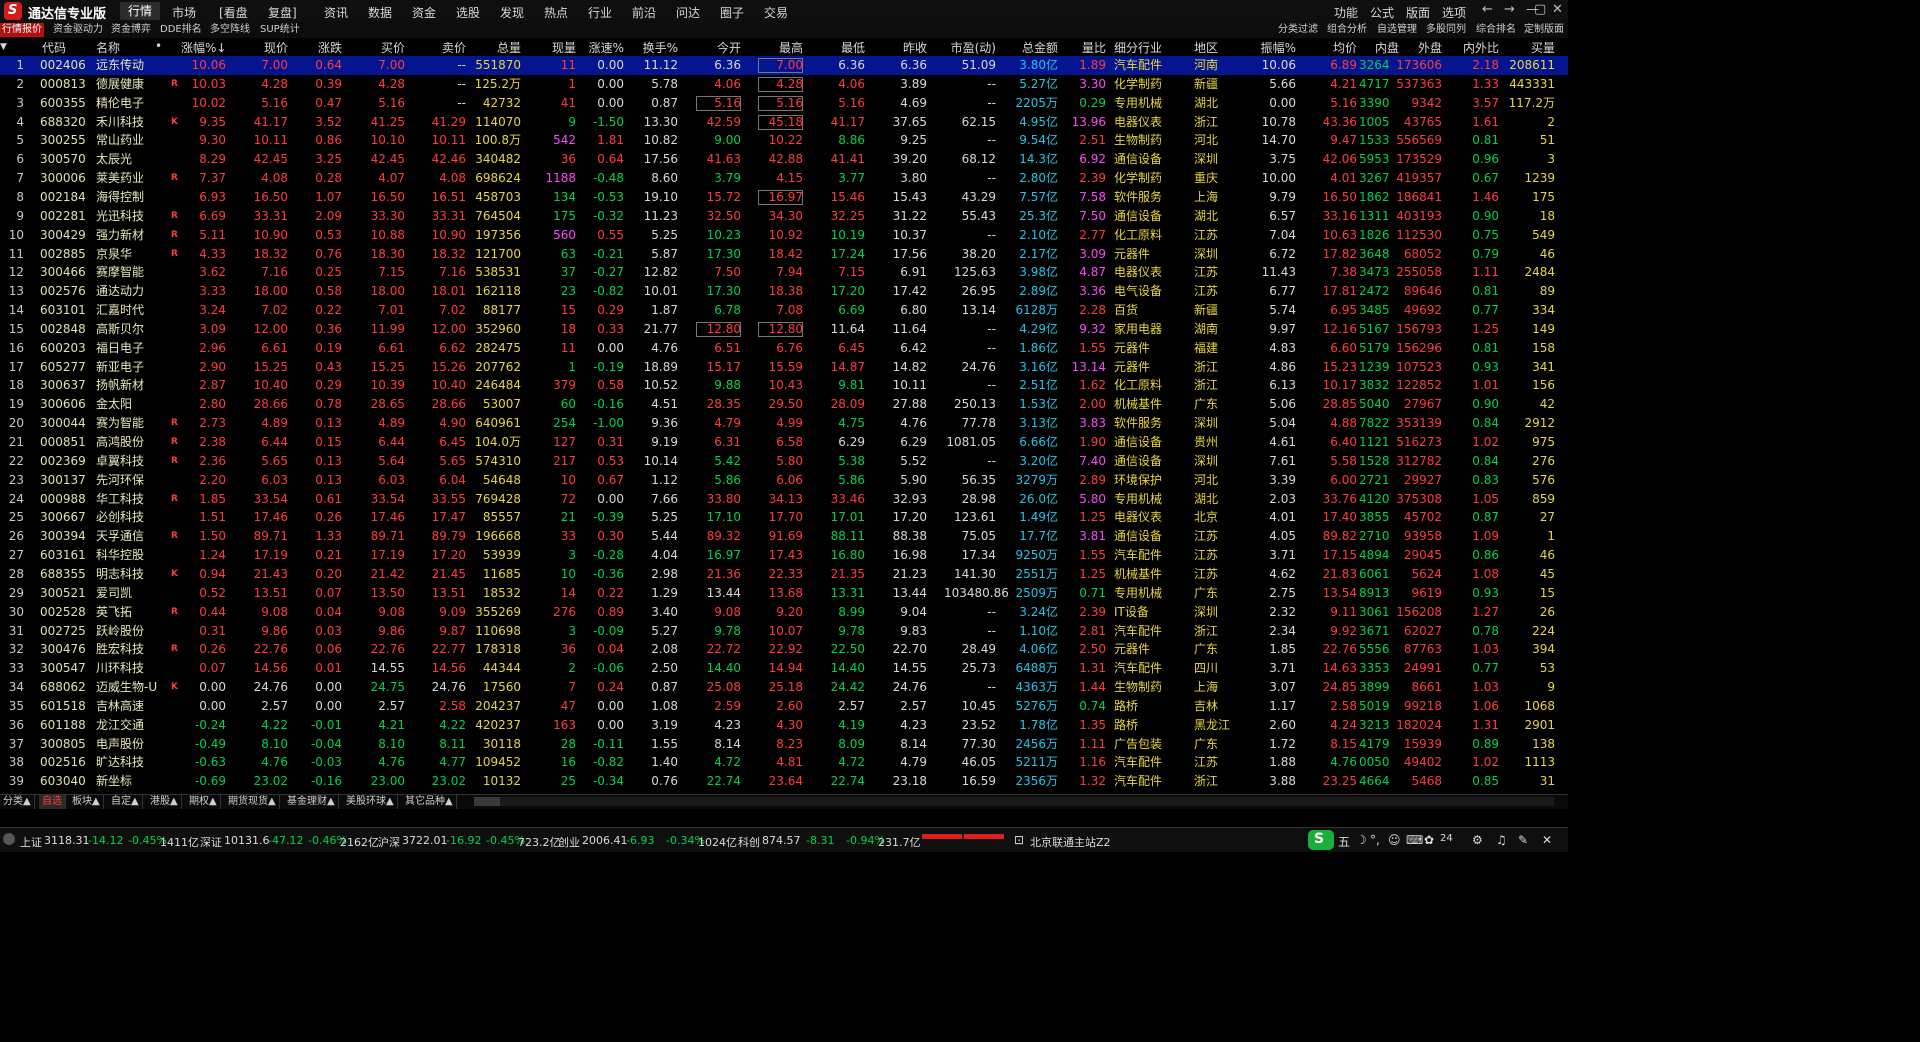 This screenshot has width=1920, height=1042. Describe the element at coordinates (370, 802) in the screenshot. I see `bottom-tab-us-global: 美股环球▲` at that location.